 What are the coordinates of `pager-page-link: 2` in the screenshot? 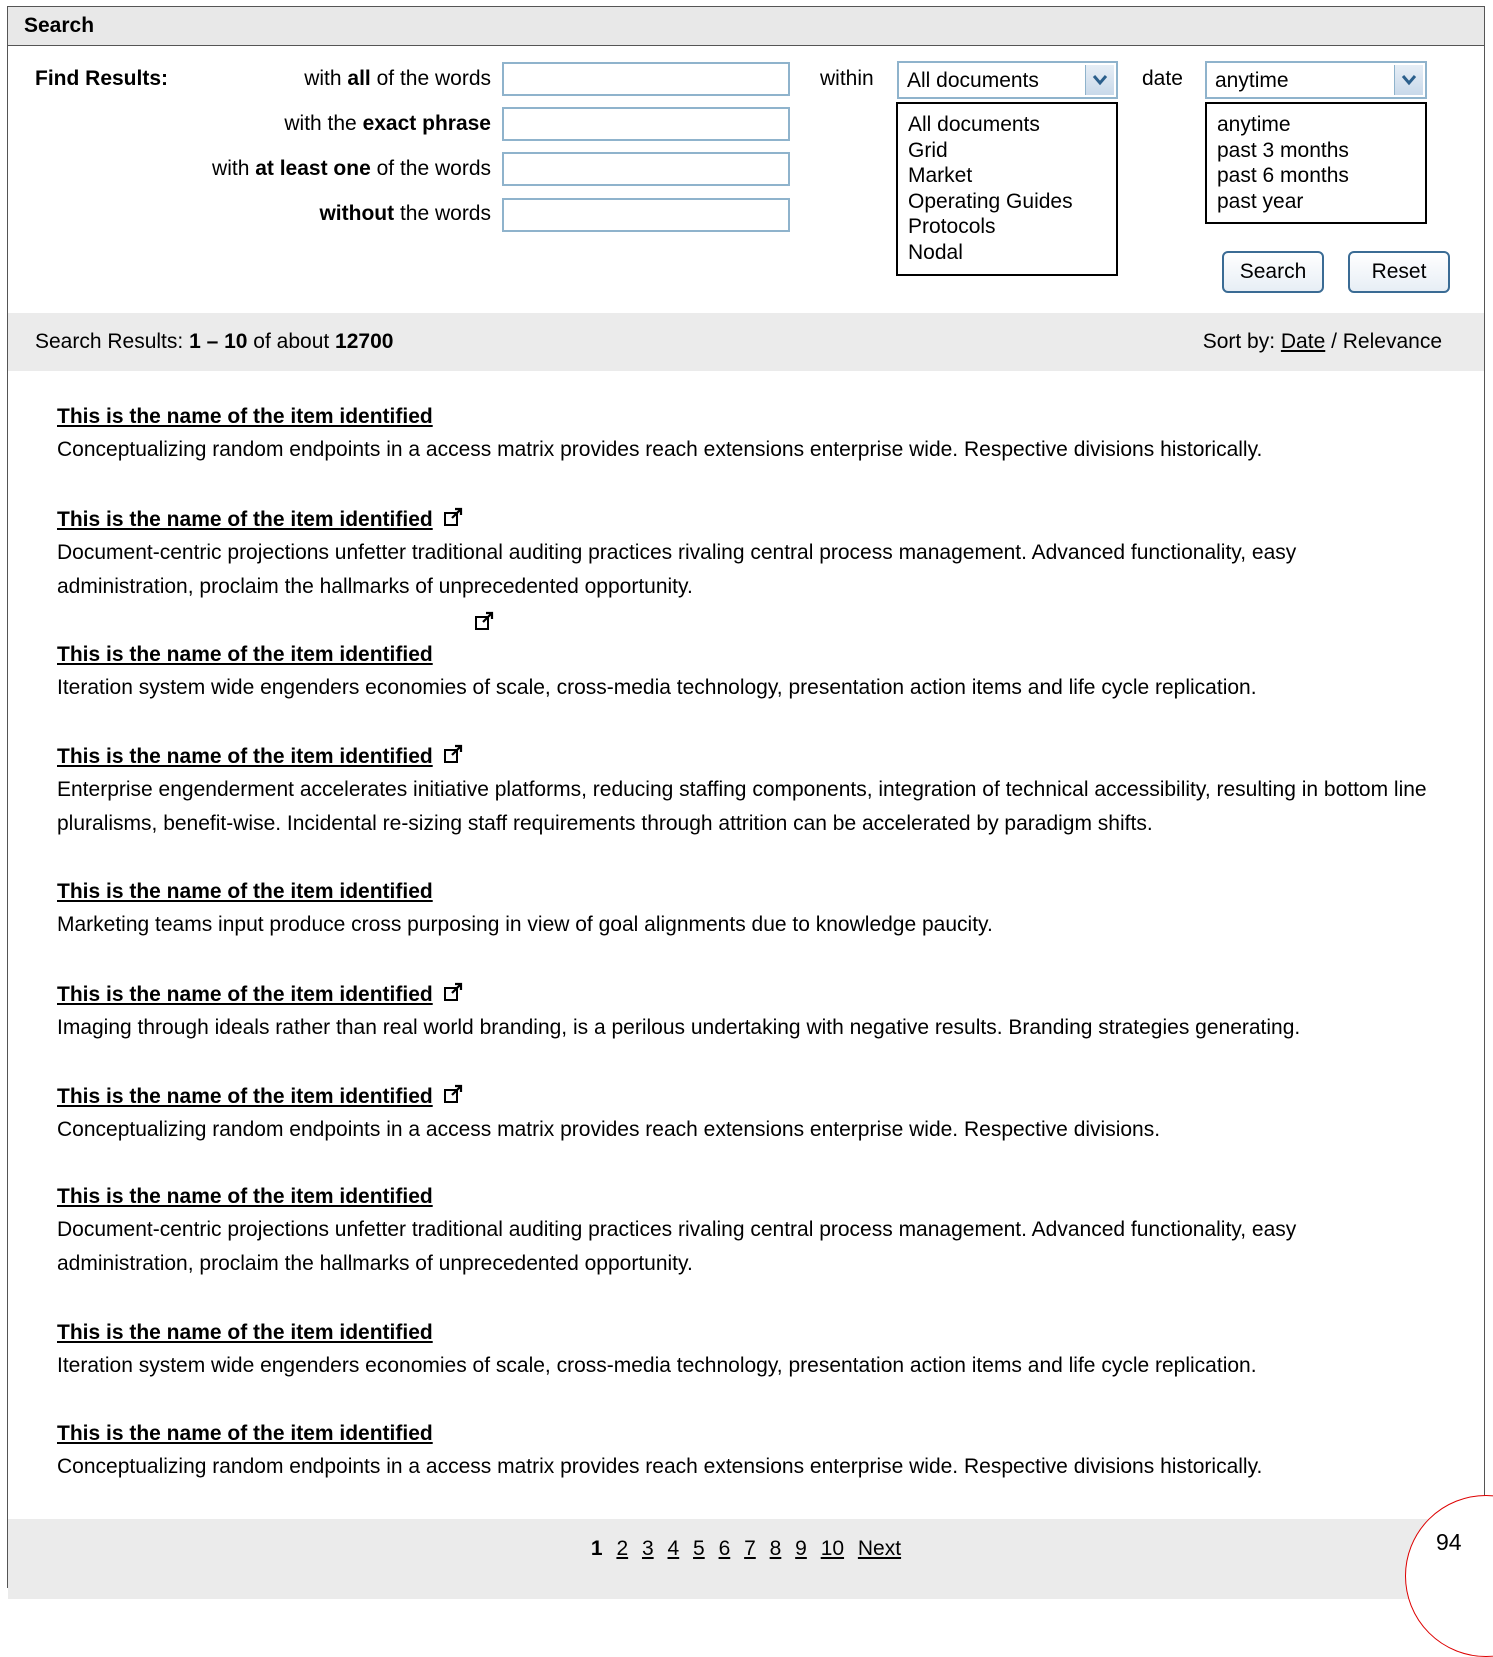 It's located at (622, 1548).